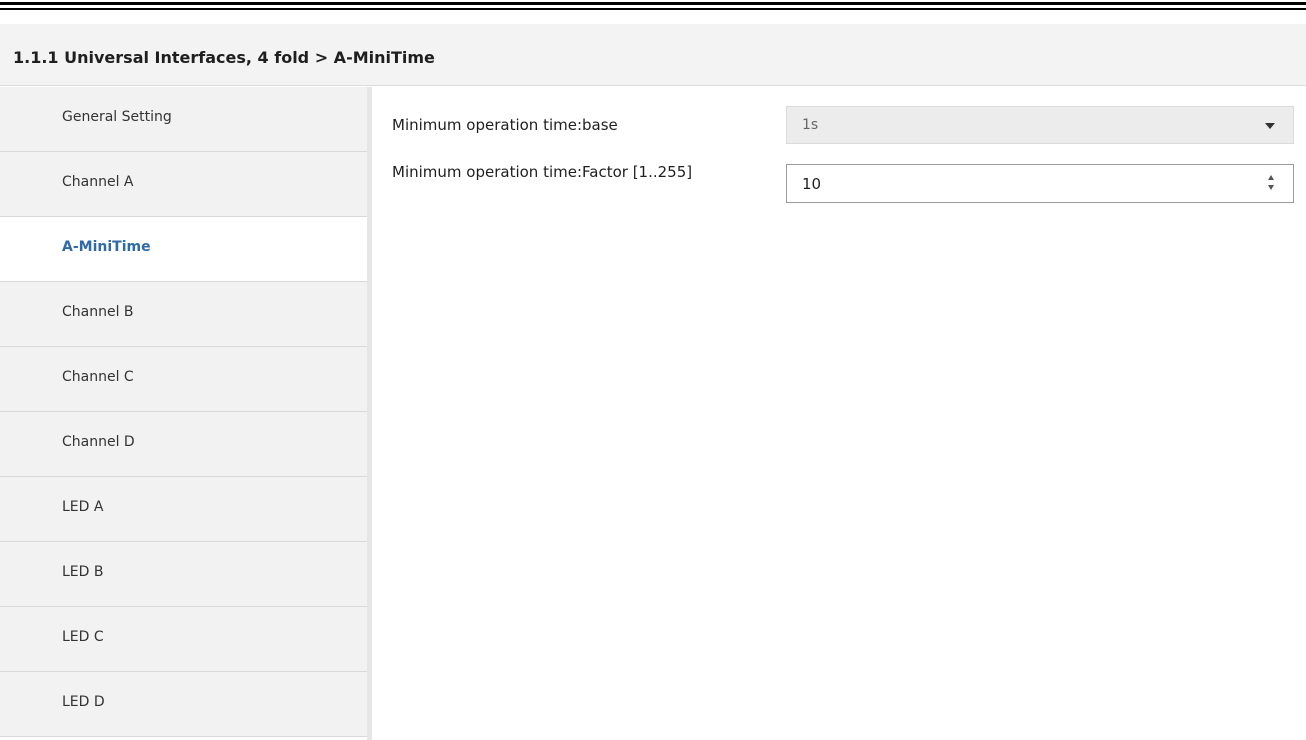 The width and height of the screenshot is (1306, 740). Describe the element at coordinates (1271, 187) in the screenshot. I see `decrement-arrow-icon` at that location.